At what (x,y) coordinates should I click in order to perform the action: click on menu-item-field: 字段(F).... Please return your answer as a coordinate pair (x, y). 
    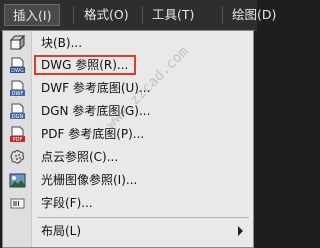
    Looking at the image, I should click on (128, 203).